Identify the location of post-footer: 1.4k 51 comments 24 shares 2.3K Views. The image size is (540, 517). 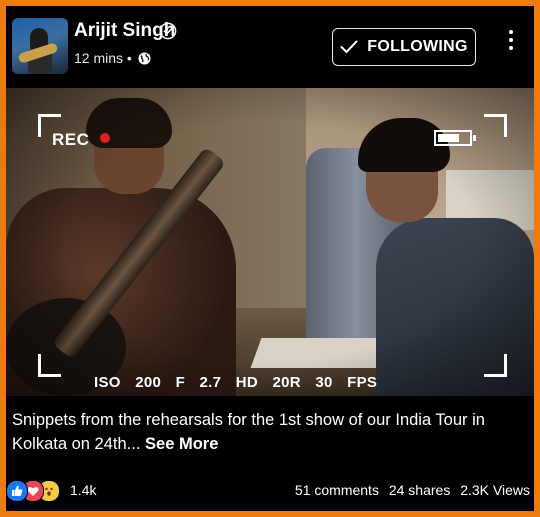
(270, 492).